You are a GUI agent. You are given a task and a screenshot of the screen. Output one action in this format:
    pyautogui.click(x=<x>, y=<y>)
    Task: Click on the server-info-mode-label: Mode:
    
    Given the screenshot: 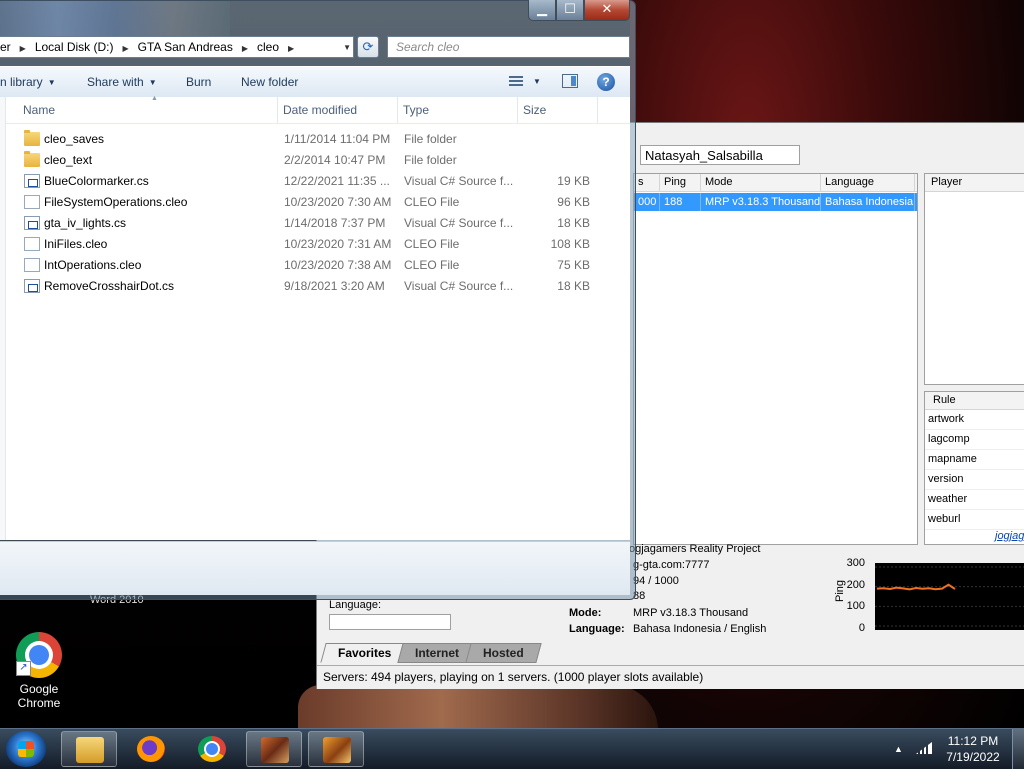 What is the action you would take?
    pyautogui.click(x=585, y=613)
    